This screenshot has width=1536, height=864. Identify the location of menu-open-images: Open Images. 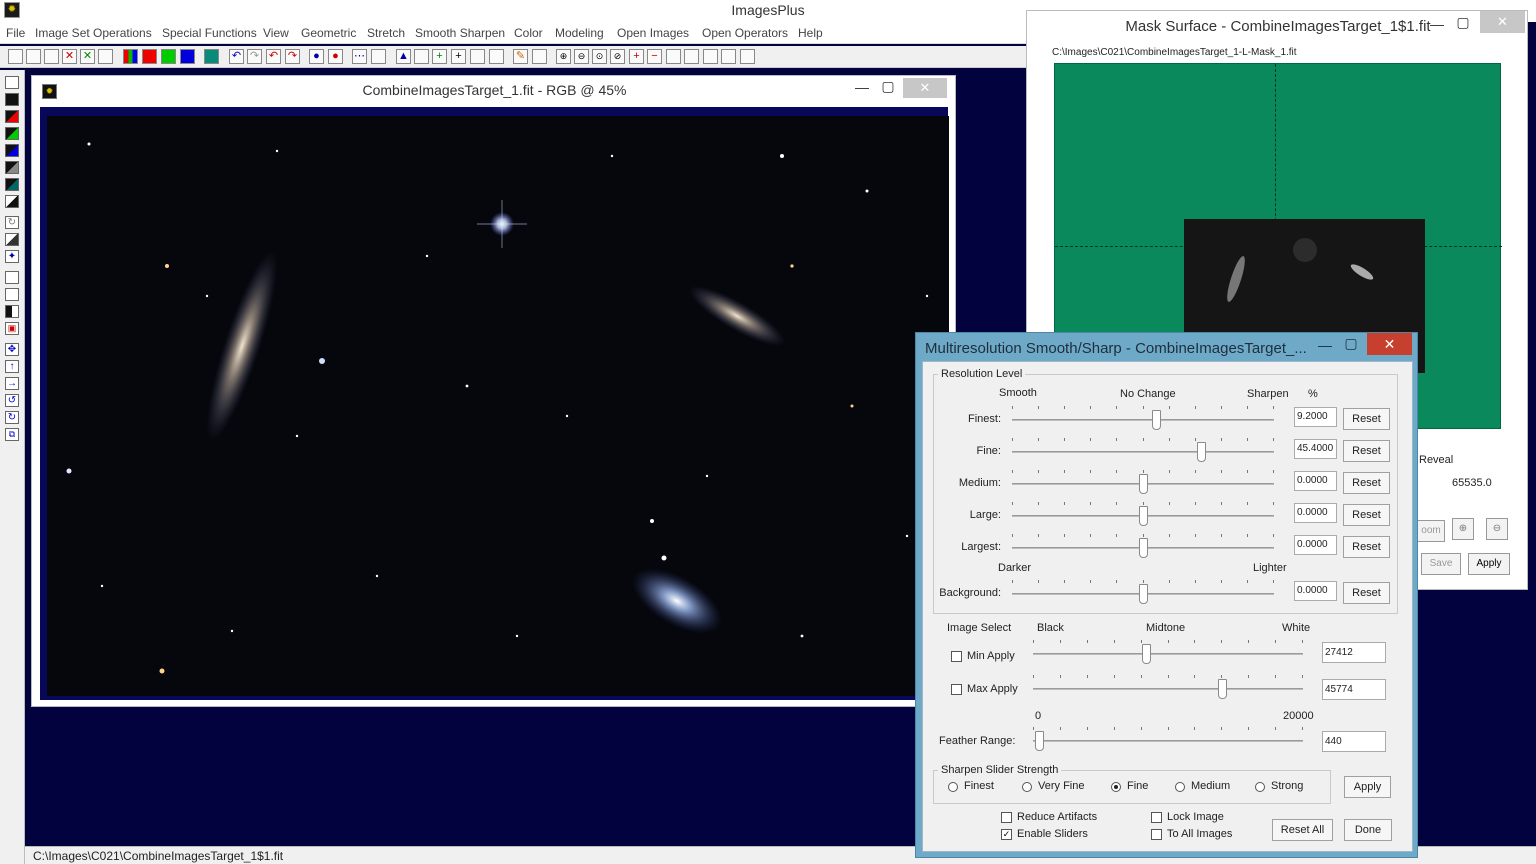
(653, 33).